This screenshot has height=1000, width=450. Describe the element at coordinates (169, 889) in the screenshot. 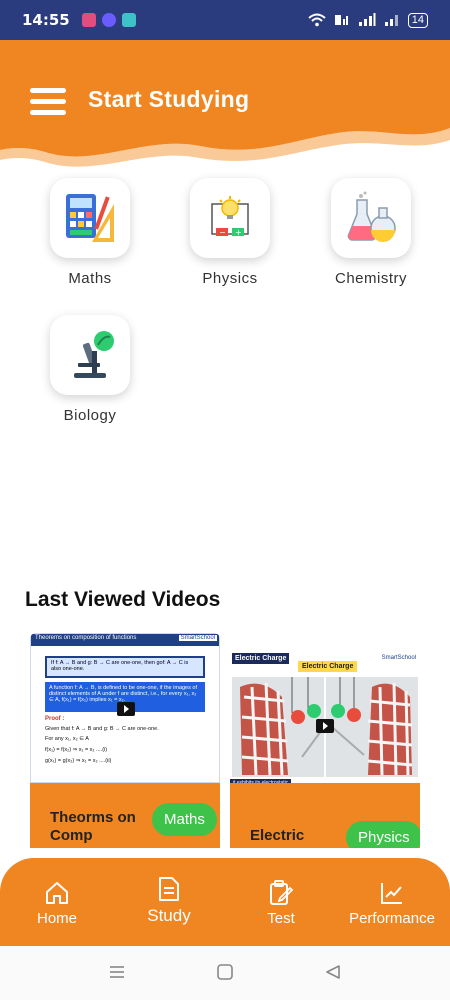

I see `study-icon` at that location.